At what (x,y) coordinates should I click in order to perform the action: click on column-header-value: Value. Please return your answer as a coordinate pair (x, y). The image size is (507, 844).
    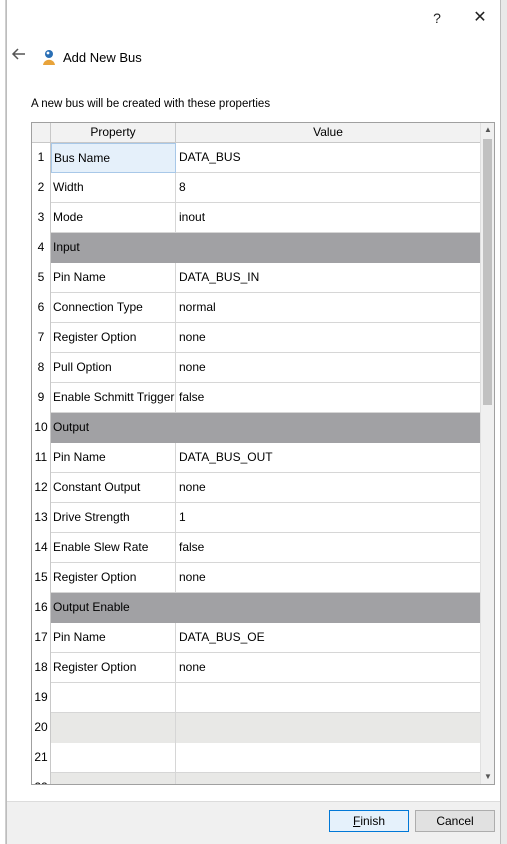
    Looking at the image, I should click on (328, 133).